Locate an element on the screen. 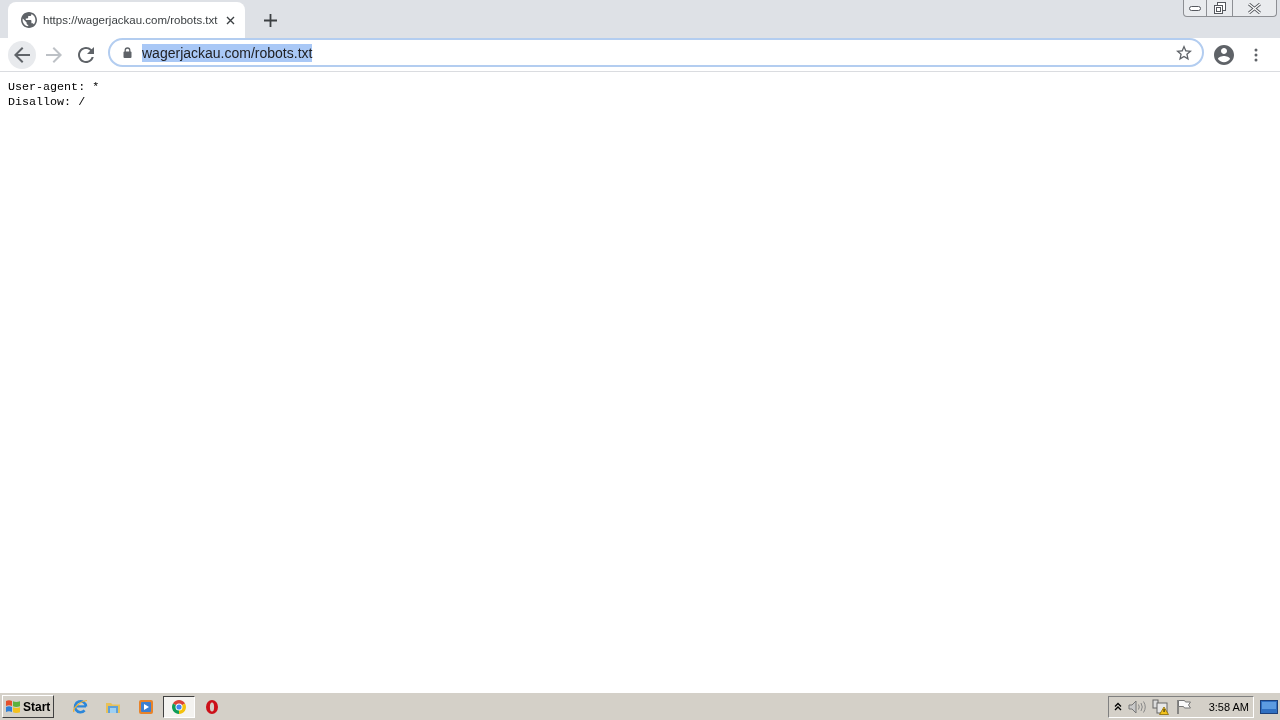  text-line: Disallow: / is located at coordinates (47, 102).